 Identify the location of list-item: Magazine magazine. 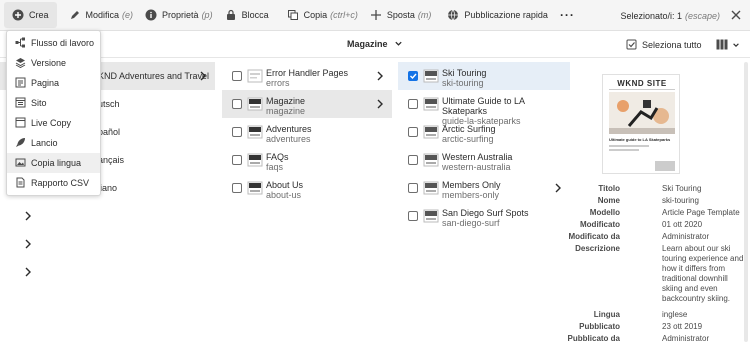
(307, 104).